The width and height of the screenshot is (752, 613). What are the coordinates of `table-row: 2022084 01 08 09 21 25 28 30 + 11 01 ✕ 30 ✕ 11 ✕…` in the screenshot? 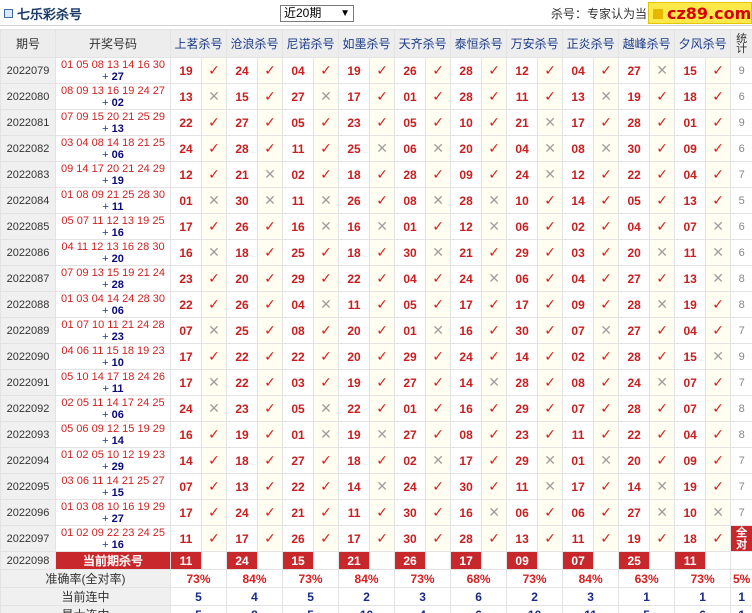 It's located at (376, 200).